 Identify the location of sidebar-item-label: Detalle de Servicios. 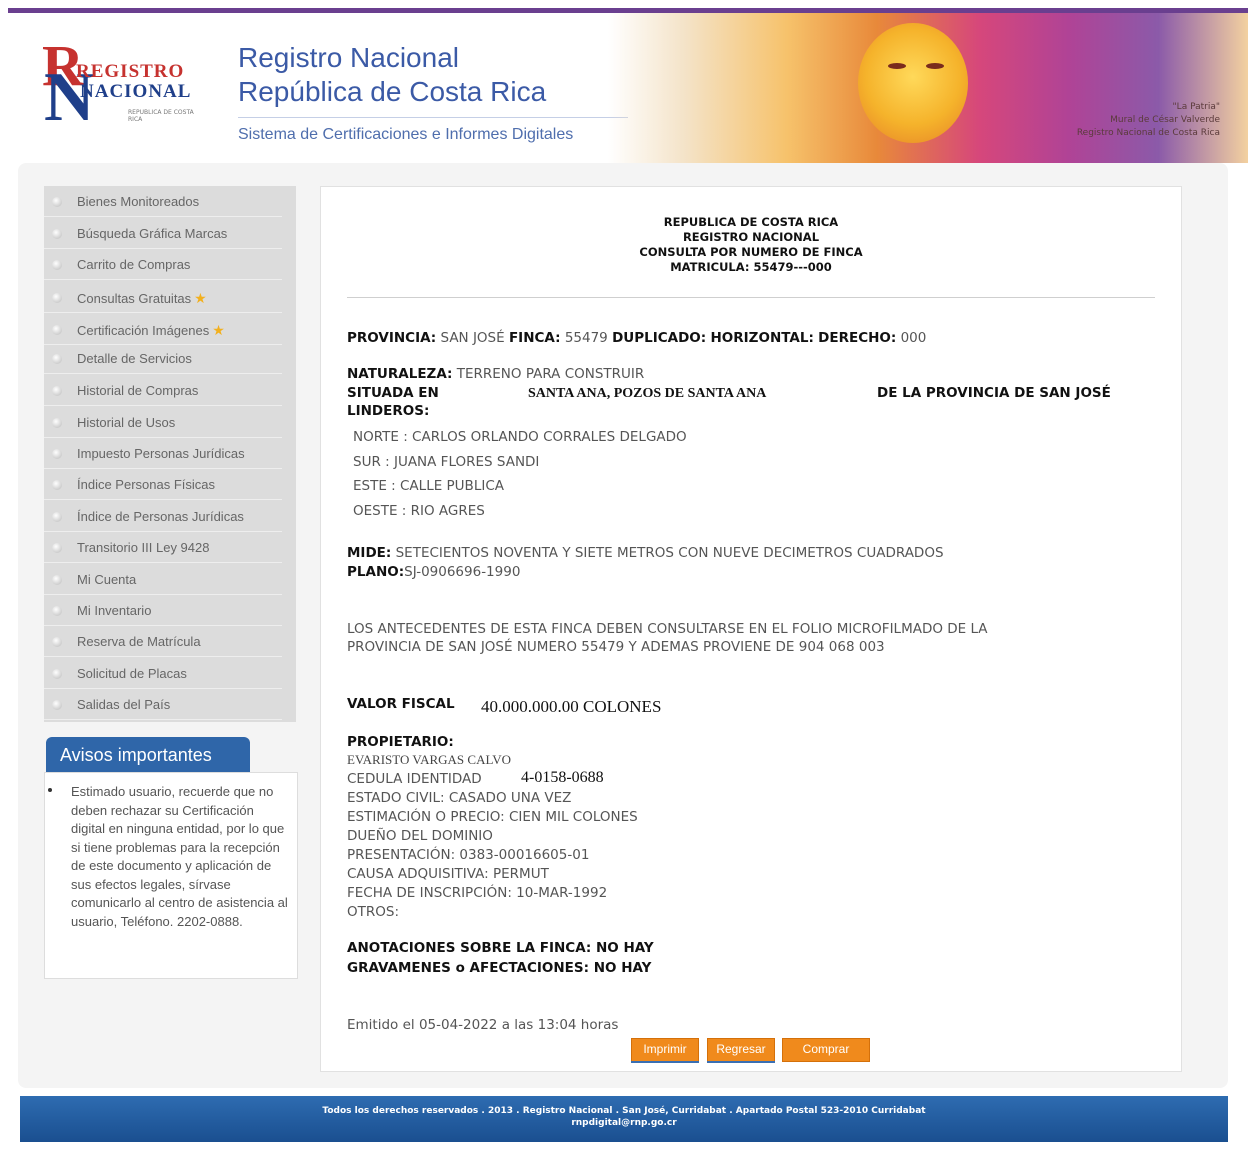
(134, 358).